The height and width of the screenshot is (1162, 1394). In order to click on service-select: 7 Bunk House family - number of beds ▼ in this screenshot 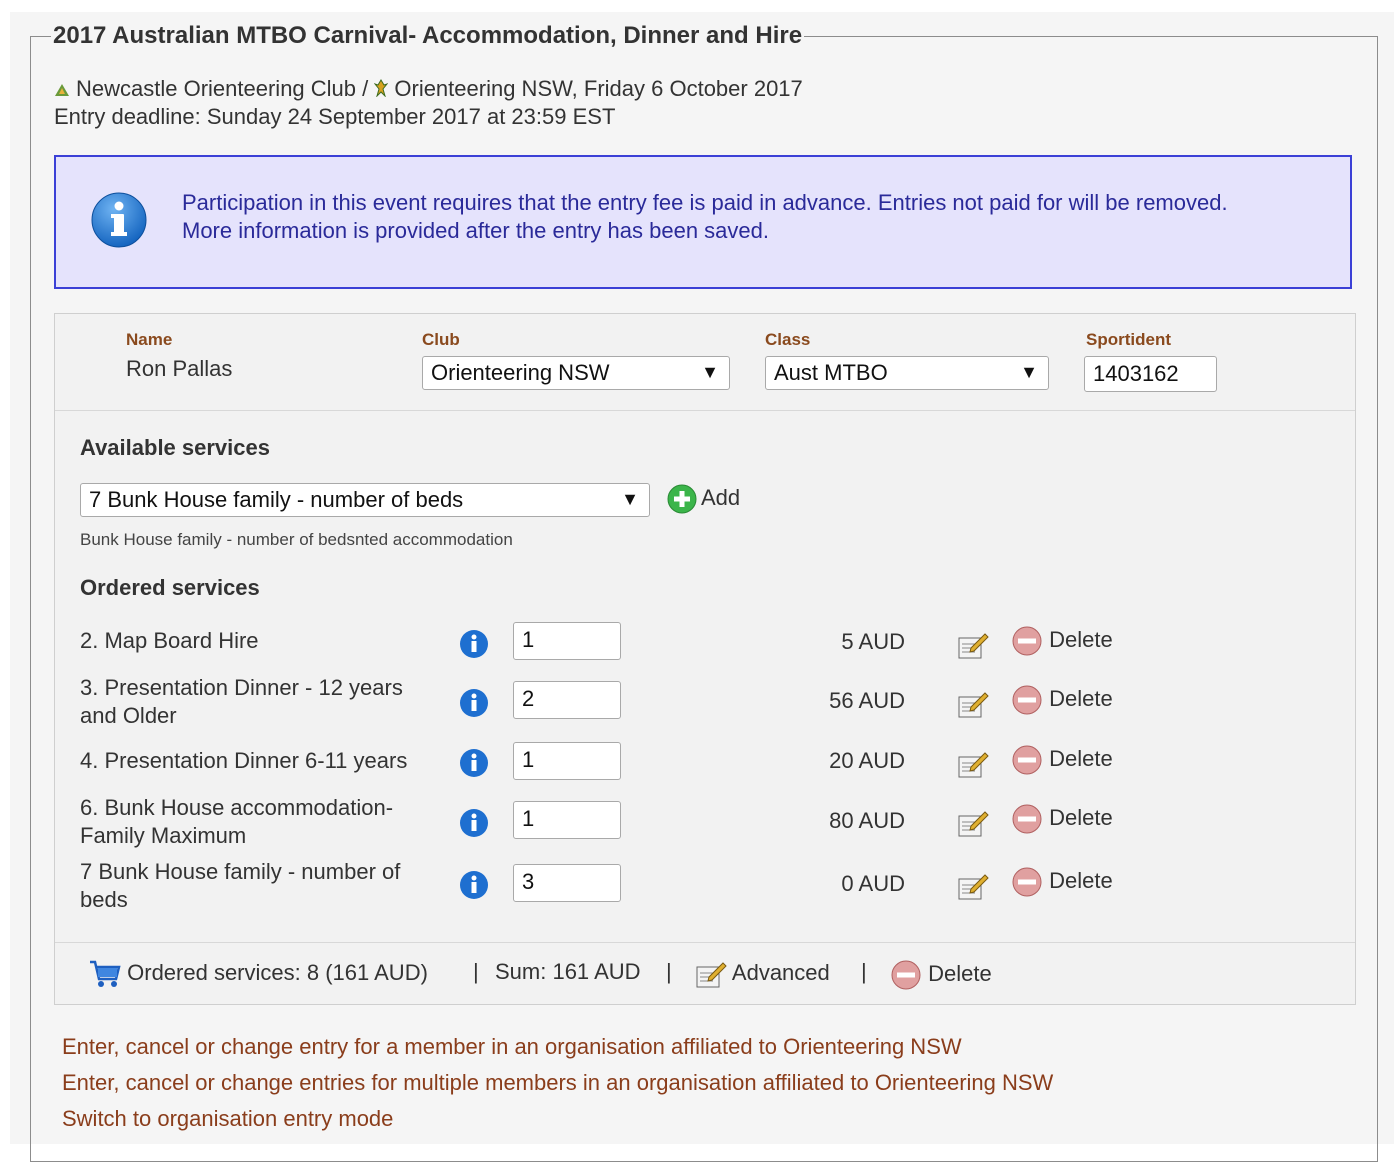, I will do `click(365, 500)`.